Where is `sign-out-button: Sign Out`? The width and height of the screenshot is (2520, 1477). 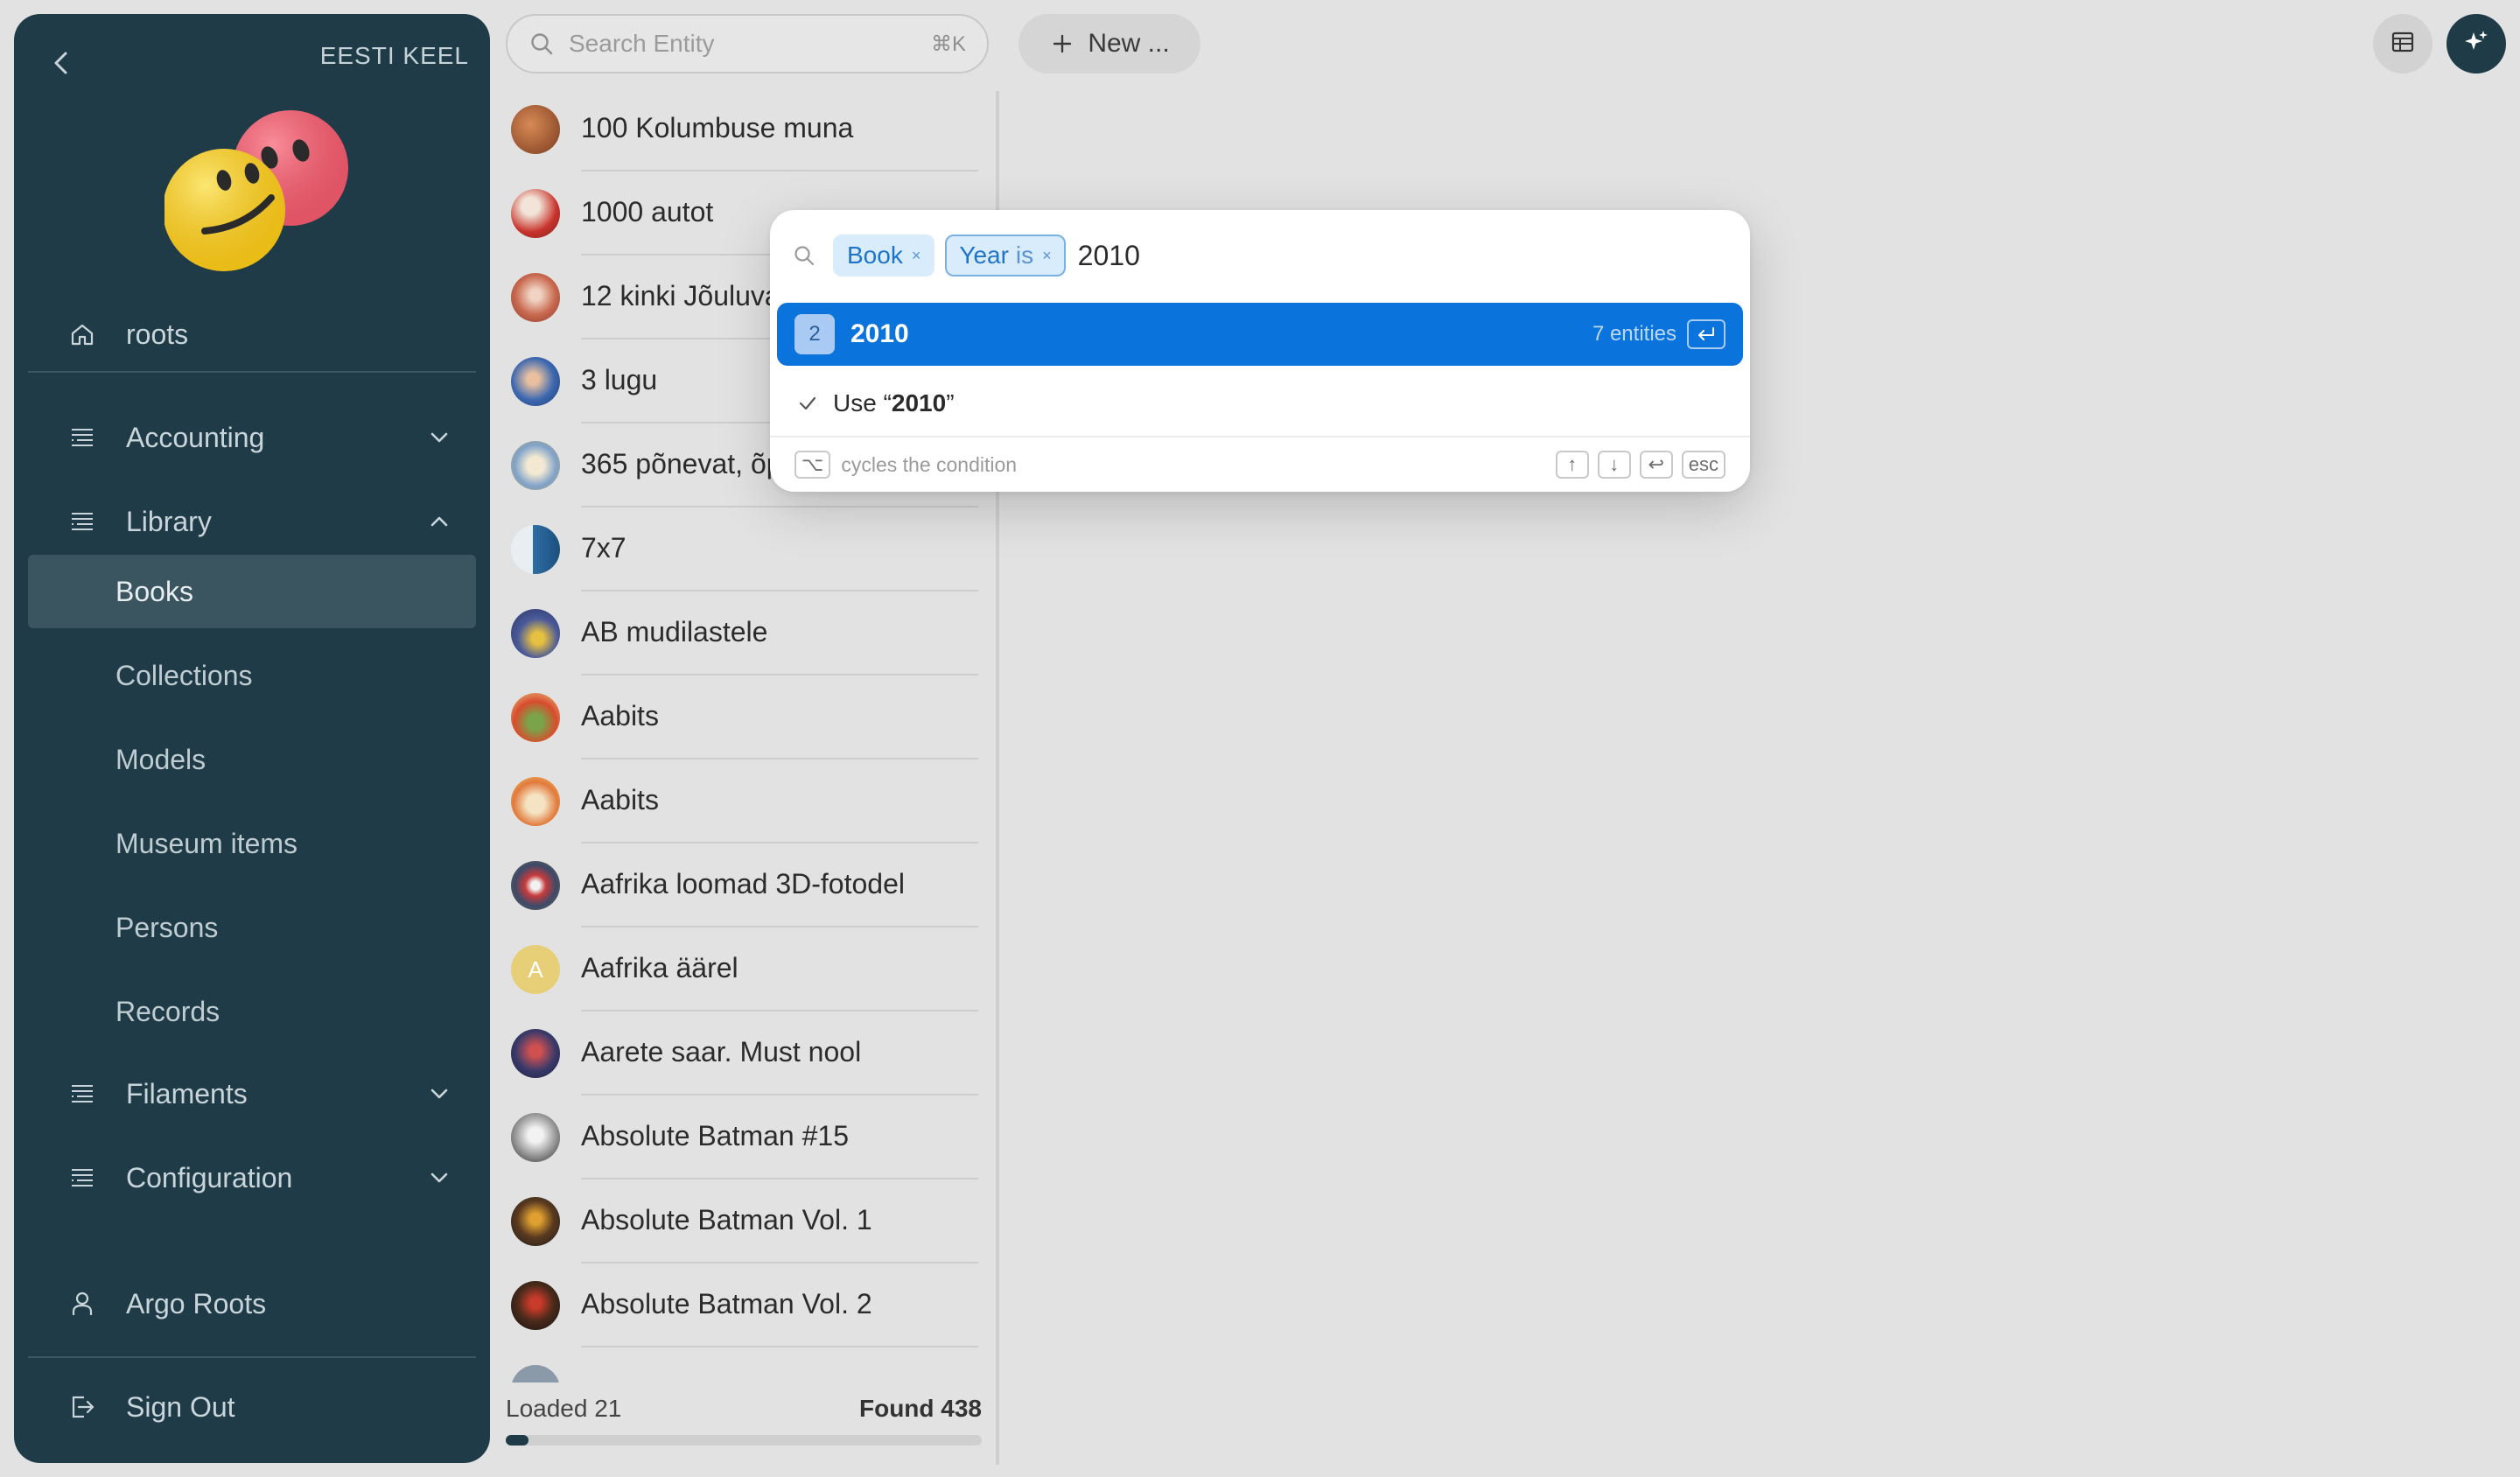 sign-out-button: Sign Out is located at coordinates (252, 1407).